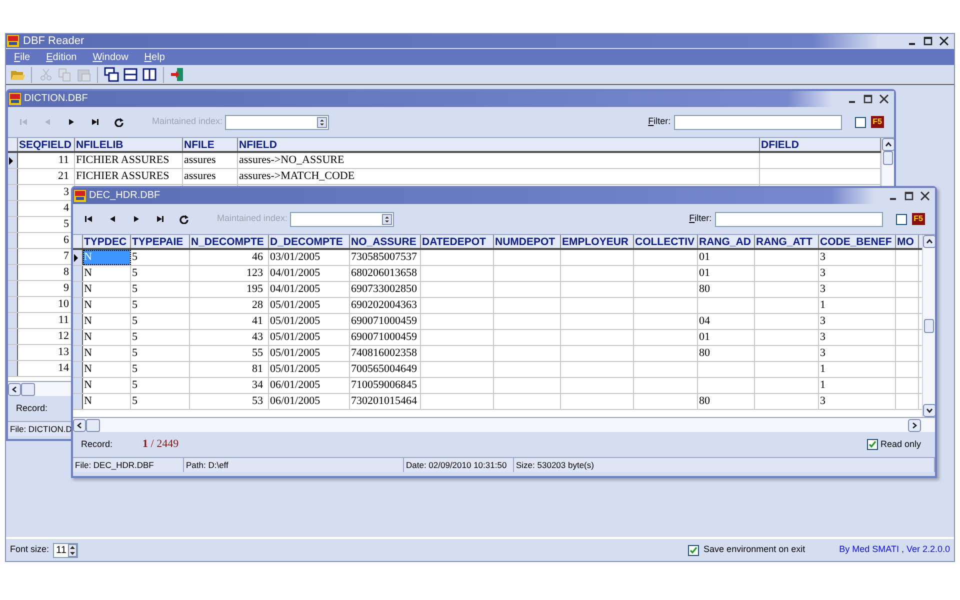 This screenshot has height=600, width=960. Describe the element at coordinates (499, 176) in the screenshot. I see `table-cell: assures->MATCH_CODE` at that location.